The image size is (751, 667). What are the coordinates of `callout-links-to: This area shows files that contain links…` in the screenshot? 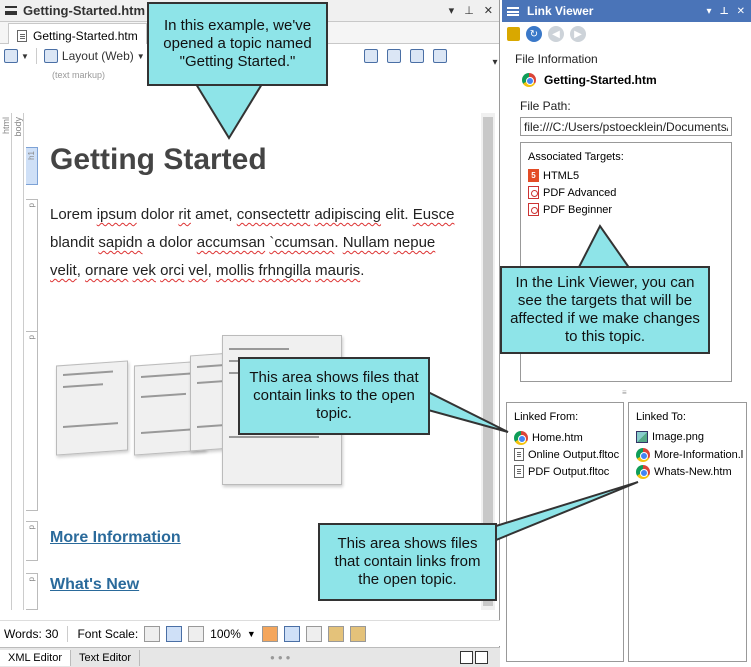 It's located at (334, 396).